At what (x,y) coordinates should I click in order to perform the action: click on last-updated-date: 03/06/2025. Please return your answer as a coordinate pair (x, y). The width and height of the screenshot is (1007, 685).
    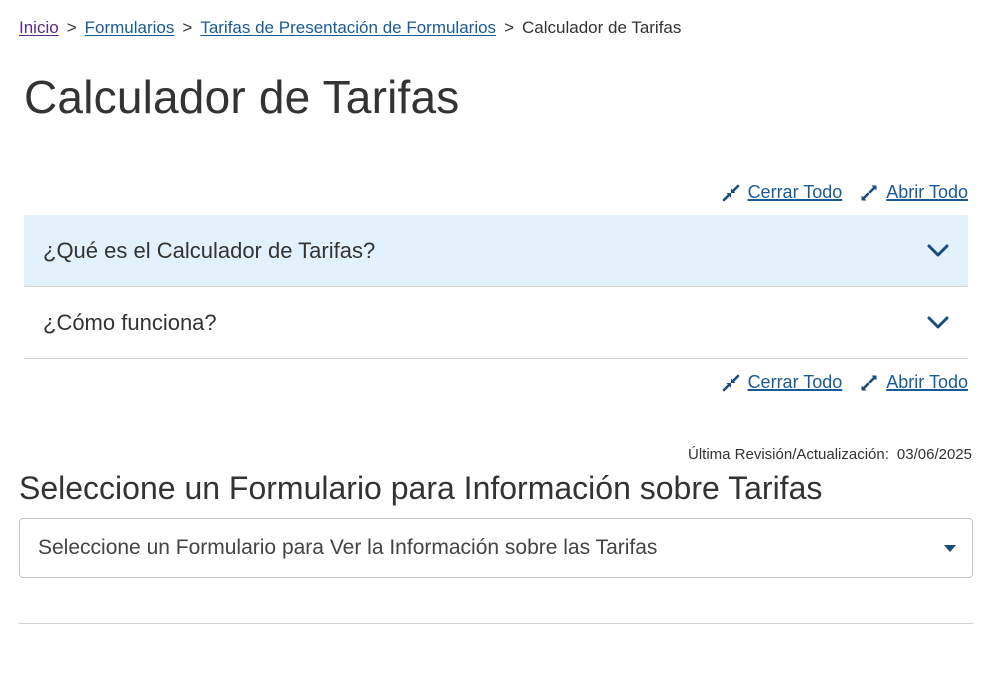
    Looking at the image, I should click on (934, 454).